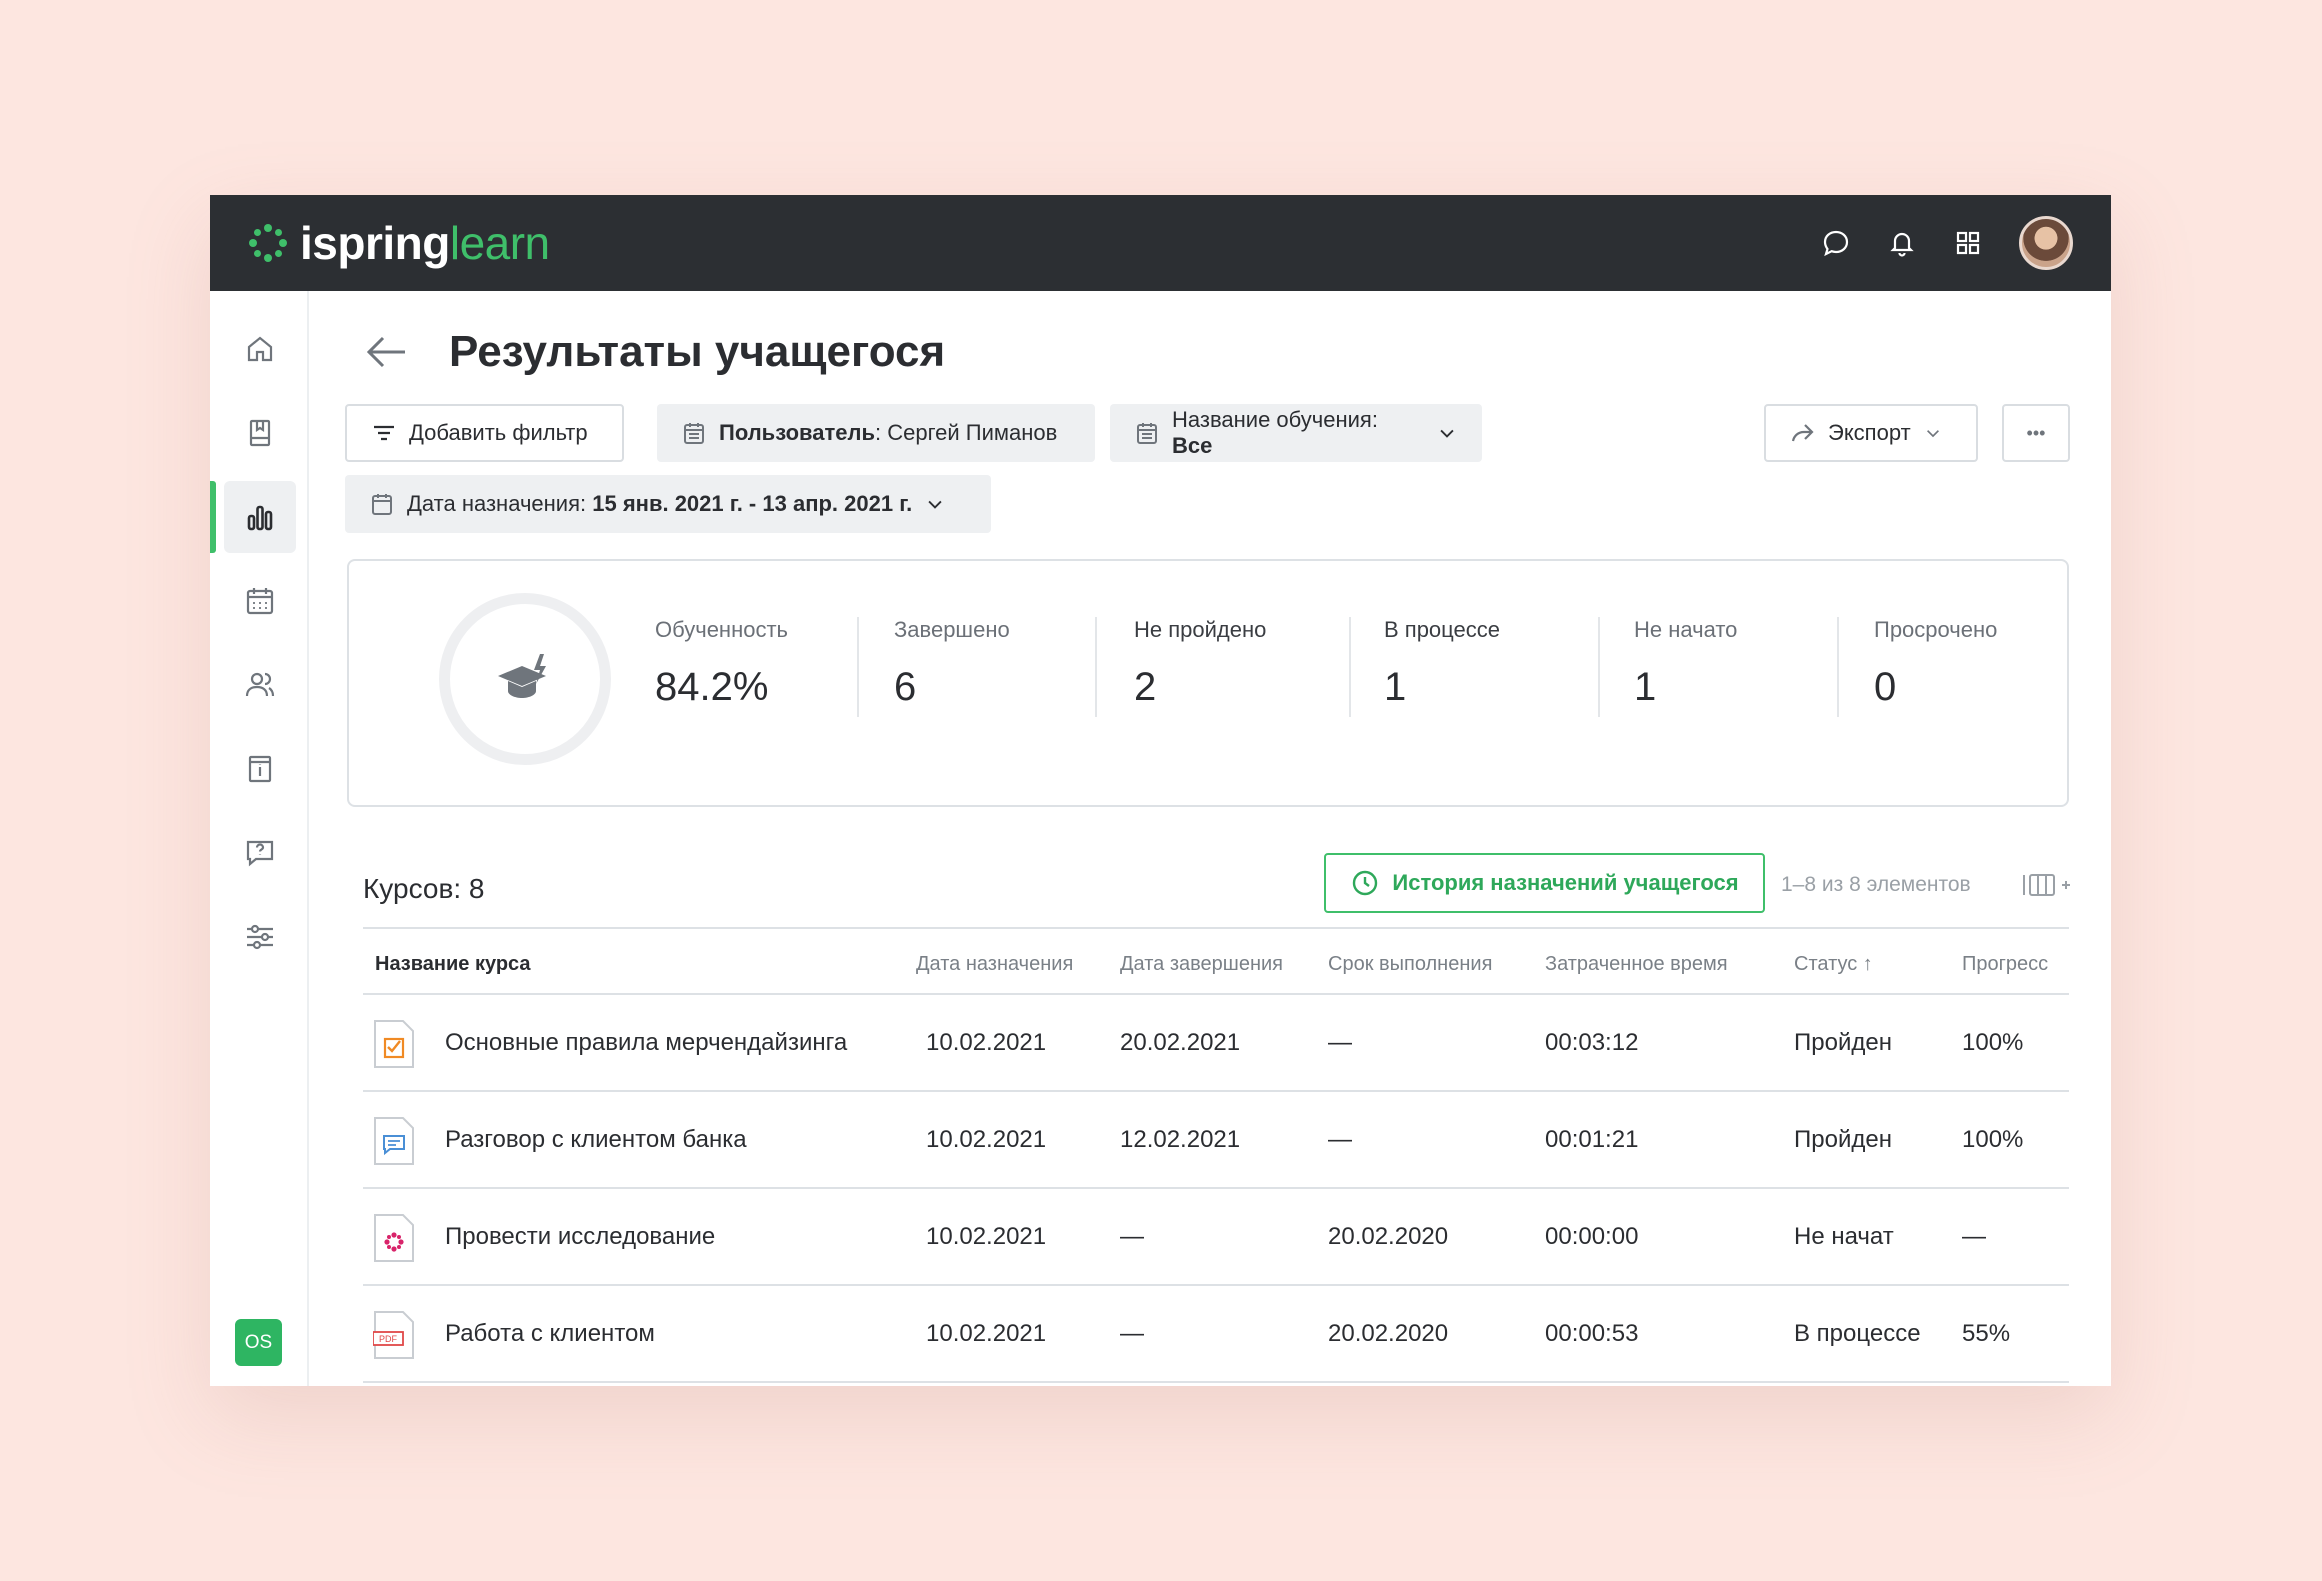 The height and width of the screenshot is (1581, 2322). What do you see at coordinates (260, 349) in the screenshot?
I see `home-icon` at bounding box center [260, 349].